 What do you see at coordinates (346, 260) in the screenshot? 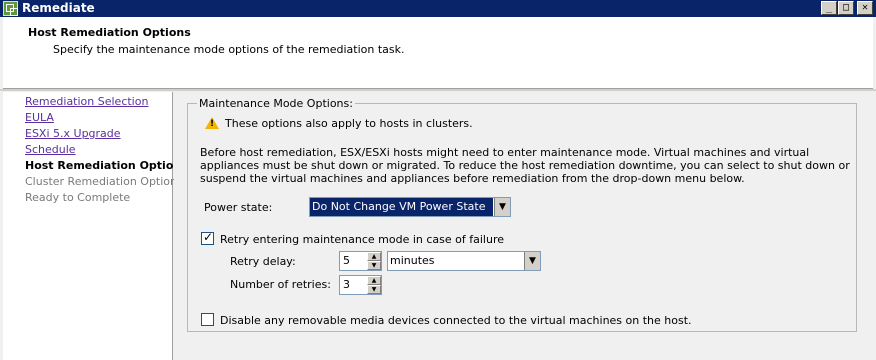
I see `retry-delay-value: 5` at bounding box center [346, 260].